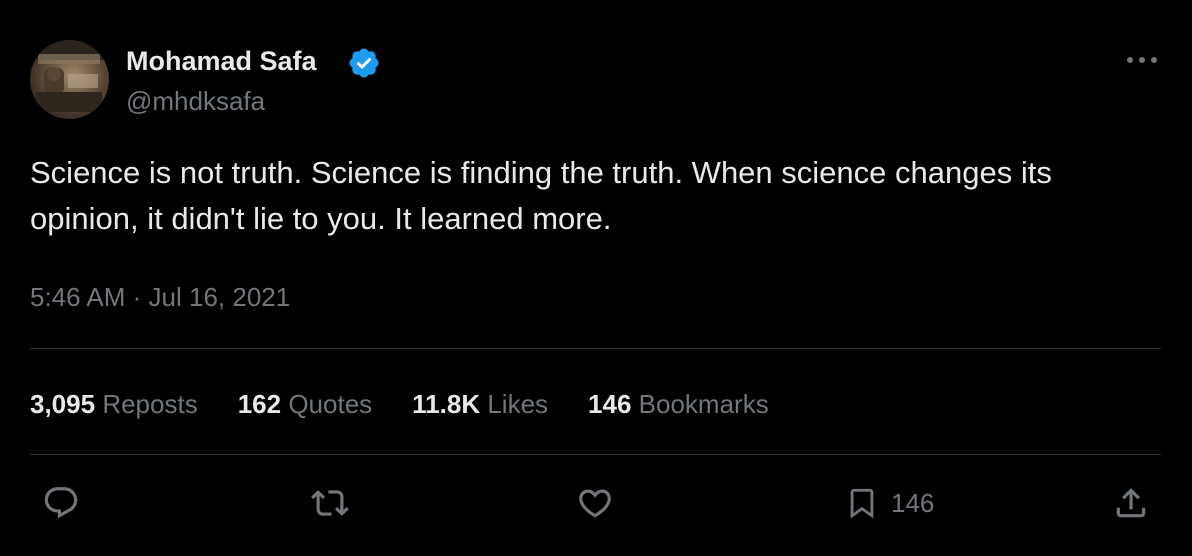 The width and height of the screenshot is (1192, 556). What do you see at coordinates (259, 404) in the screenshot?
I see `quotes-count: 162` at bounding box center [259, 404].